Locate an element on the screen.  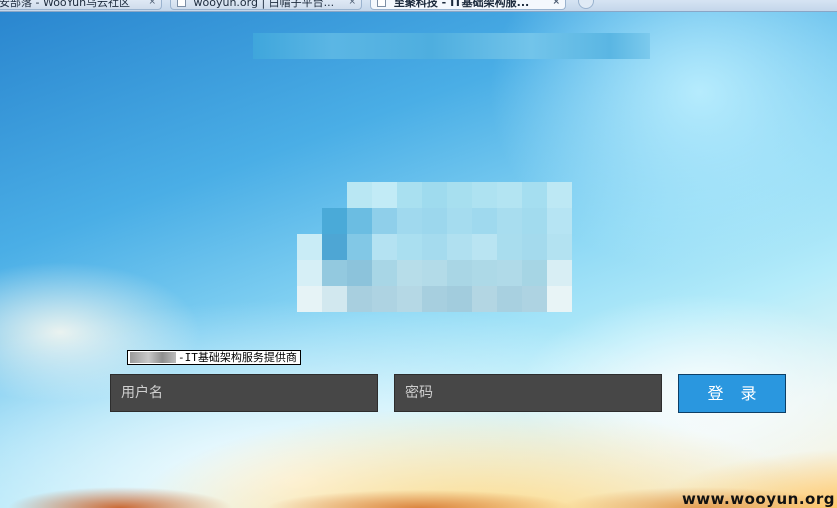
password-input is located at coordinates (528, 393).